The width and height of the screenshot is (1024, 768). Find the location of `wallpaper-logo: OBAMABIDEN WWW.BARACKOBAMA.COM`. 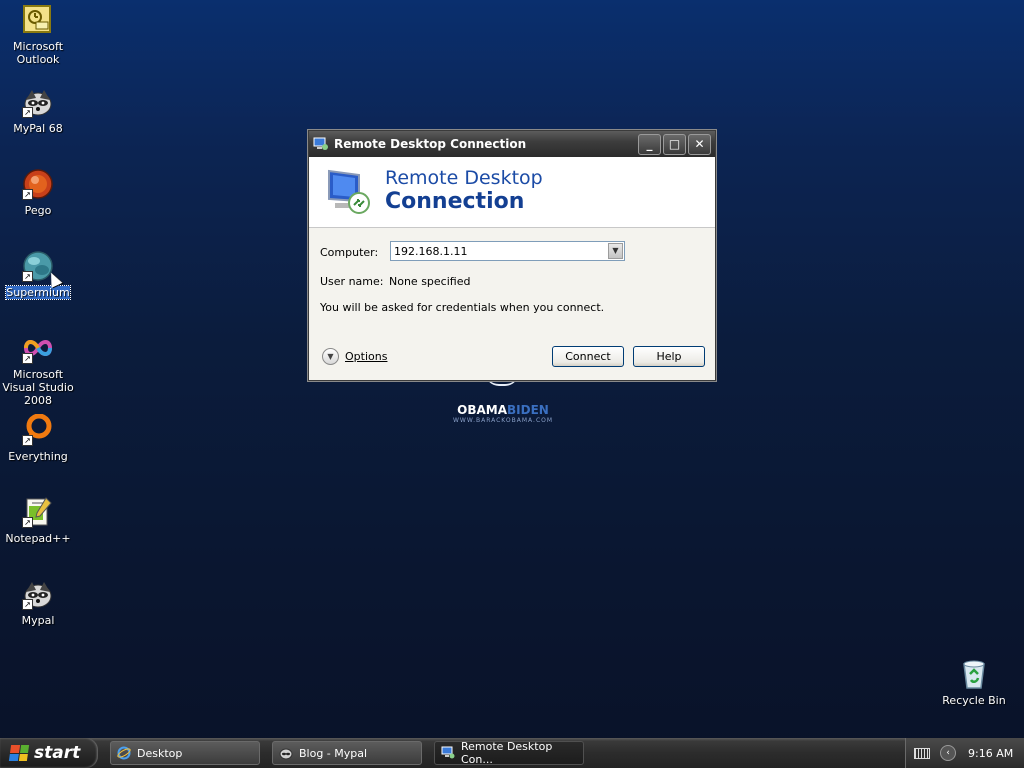

wallpaper-logo: OBAMABIDEN WWW.BARACKOBAMA.COM is located at coordinates (503, 413).